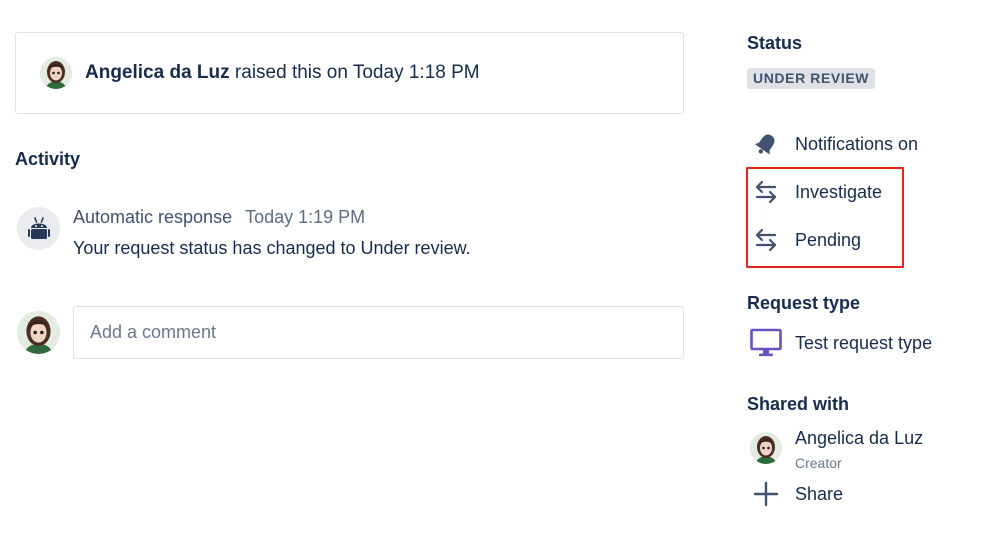  I want to click on notifications-toggle: Notifications on, so click(834, 144).